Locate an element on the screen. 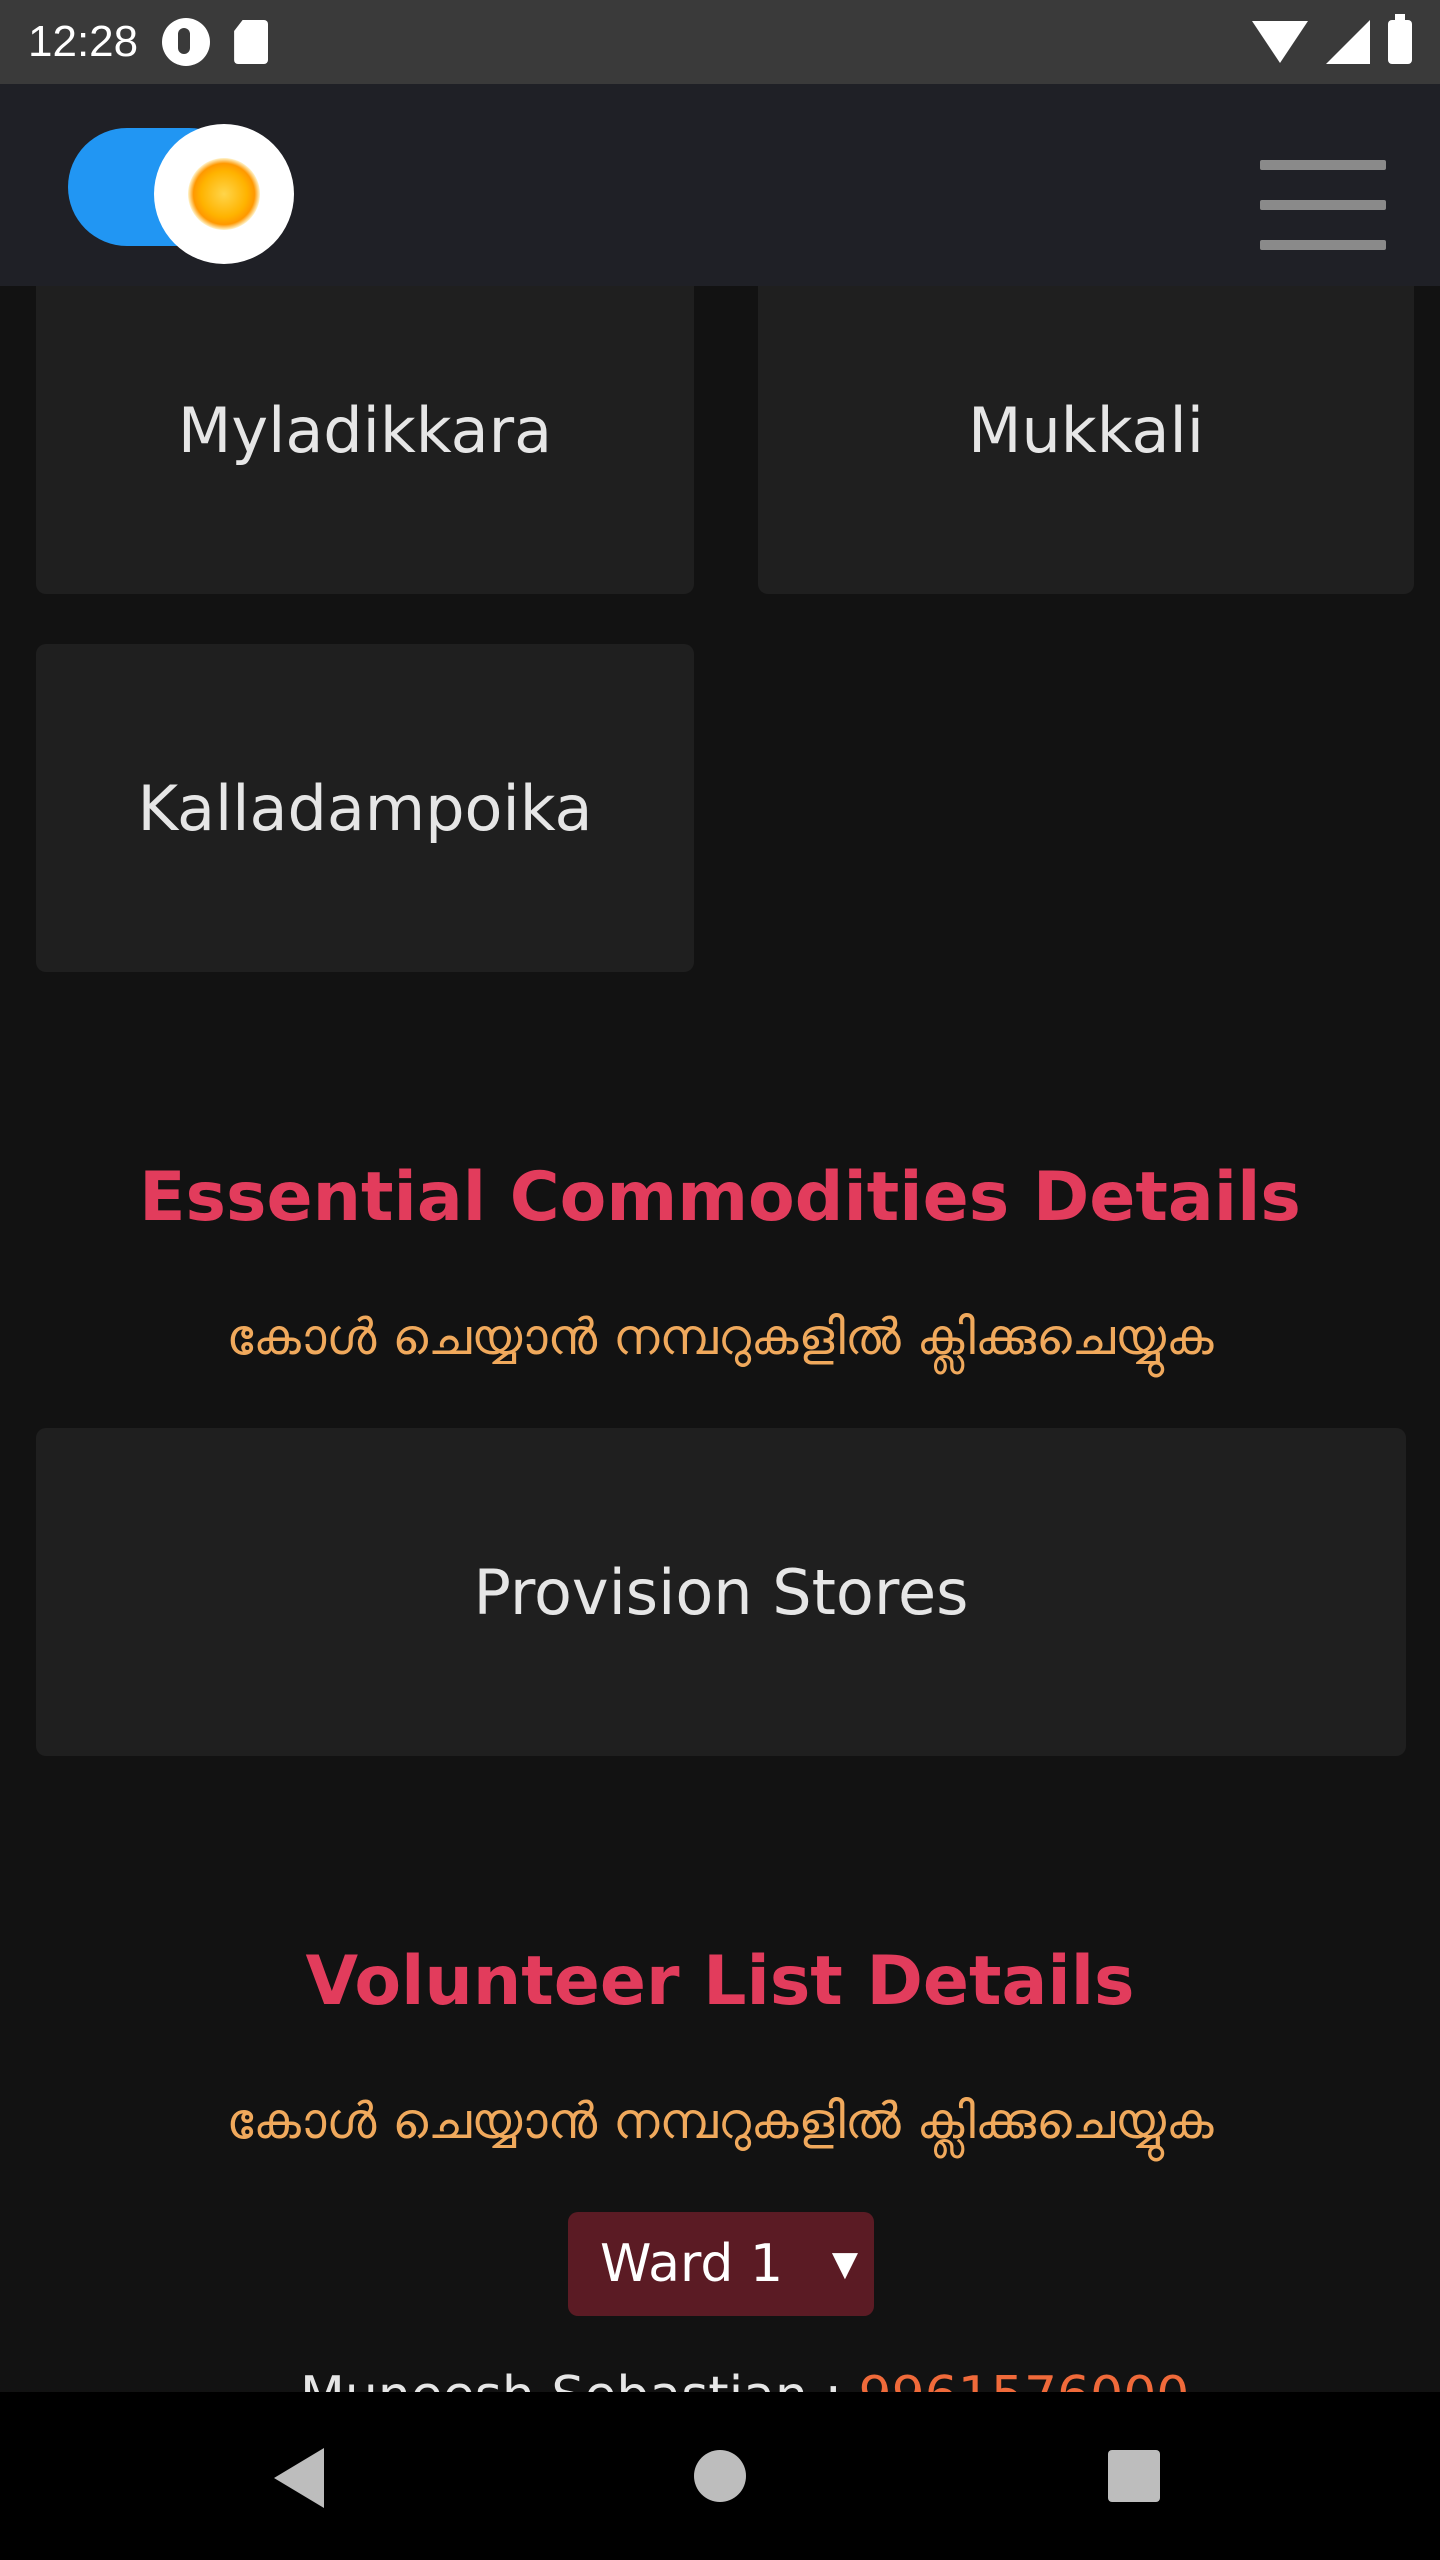  battery-icon is located at coordinates (1400, 39).